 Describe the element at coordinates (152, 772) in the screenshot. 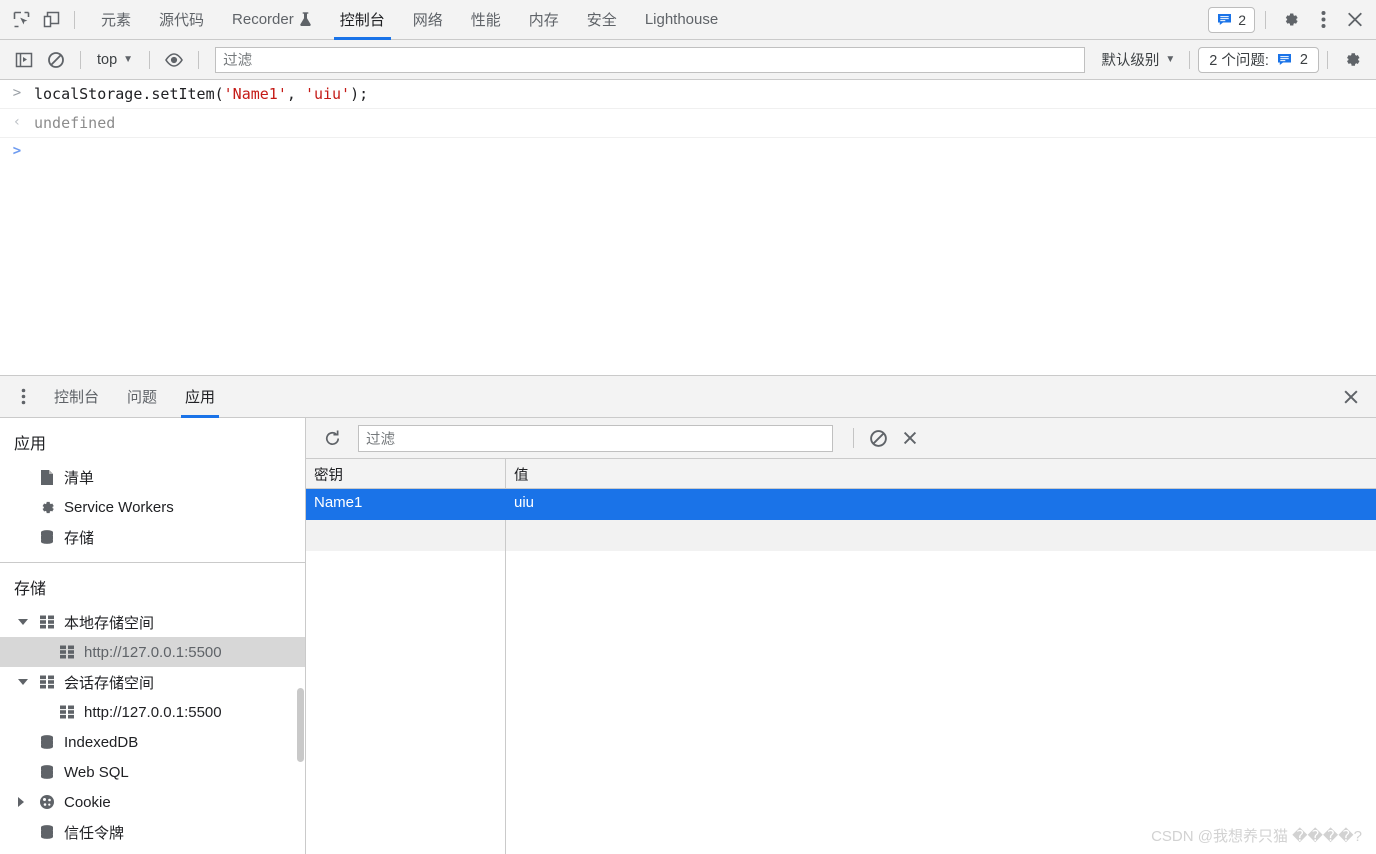

I see `sidebar-item-websql: Web SQL` at that location.